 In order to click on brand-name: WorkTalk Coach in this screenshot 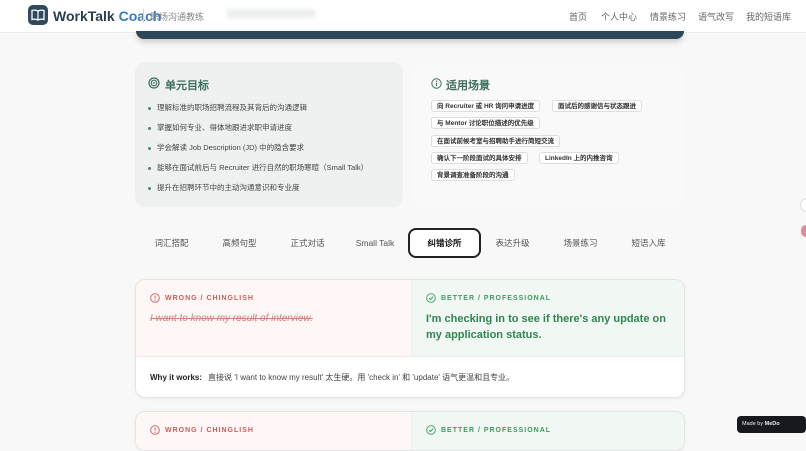, I will do `click(107, 16)`.